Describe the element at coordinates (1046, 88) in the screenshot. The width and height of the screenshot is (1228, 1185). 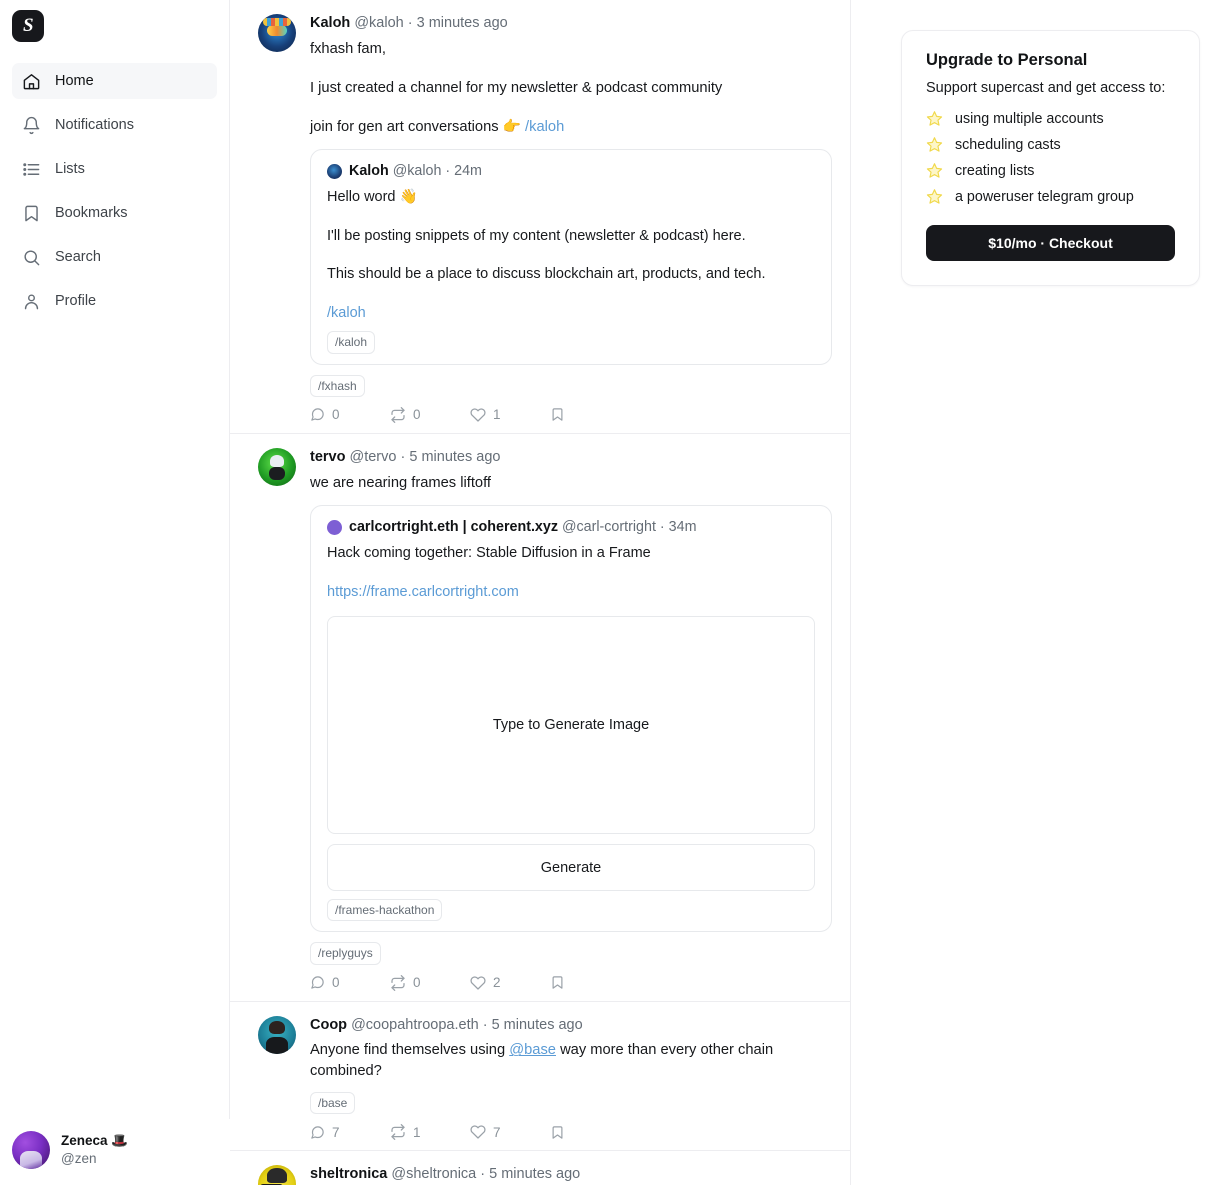
I see `upgrade-subtitle: Support supercast and get access to:` at that location.